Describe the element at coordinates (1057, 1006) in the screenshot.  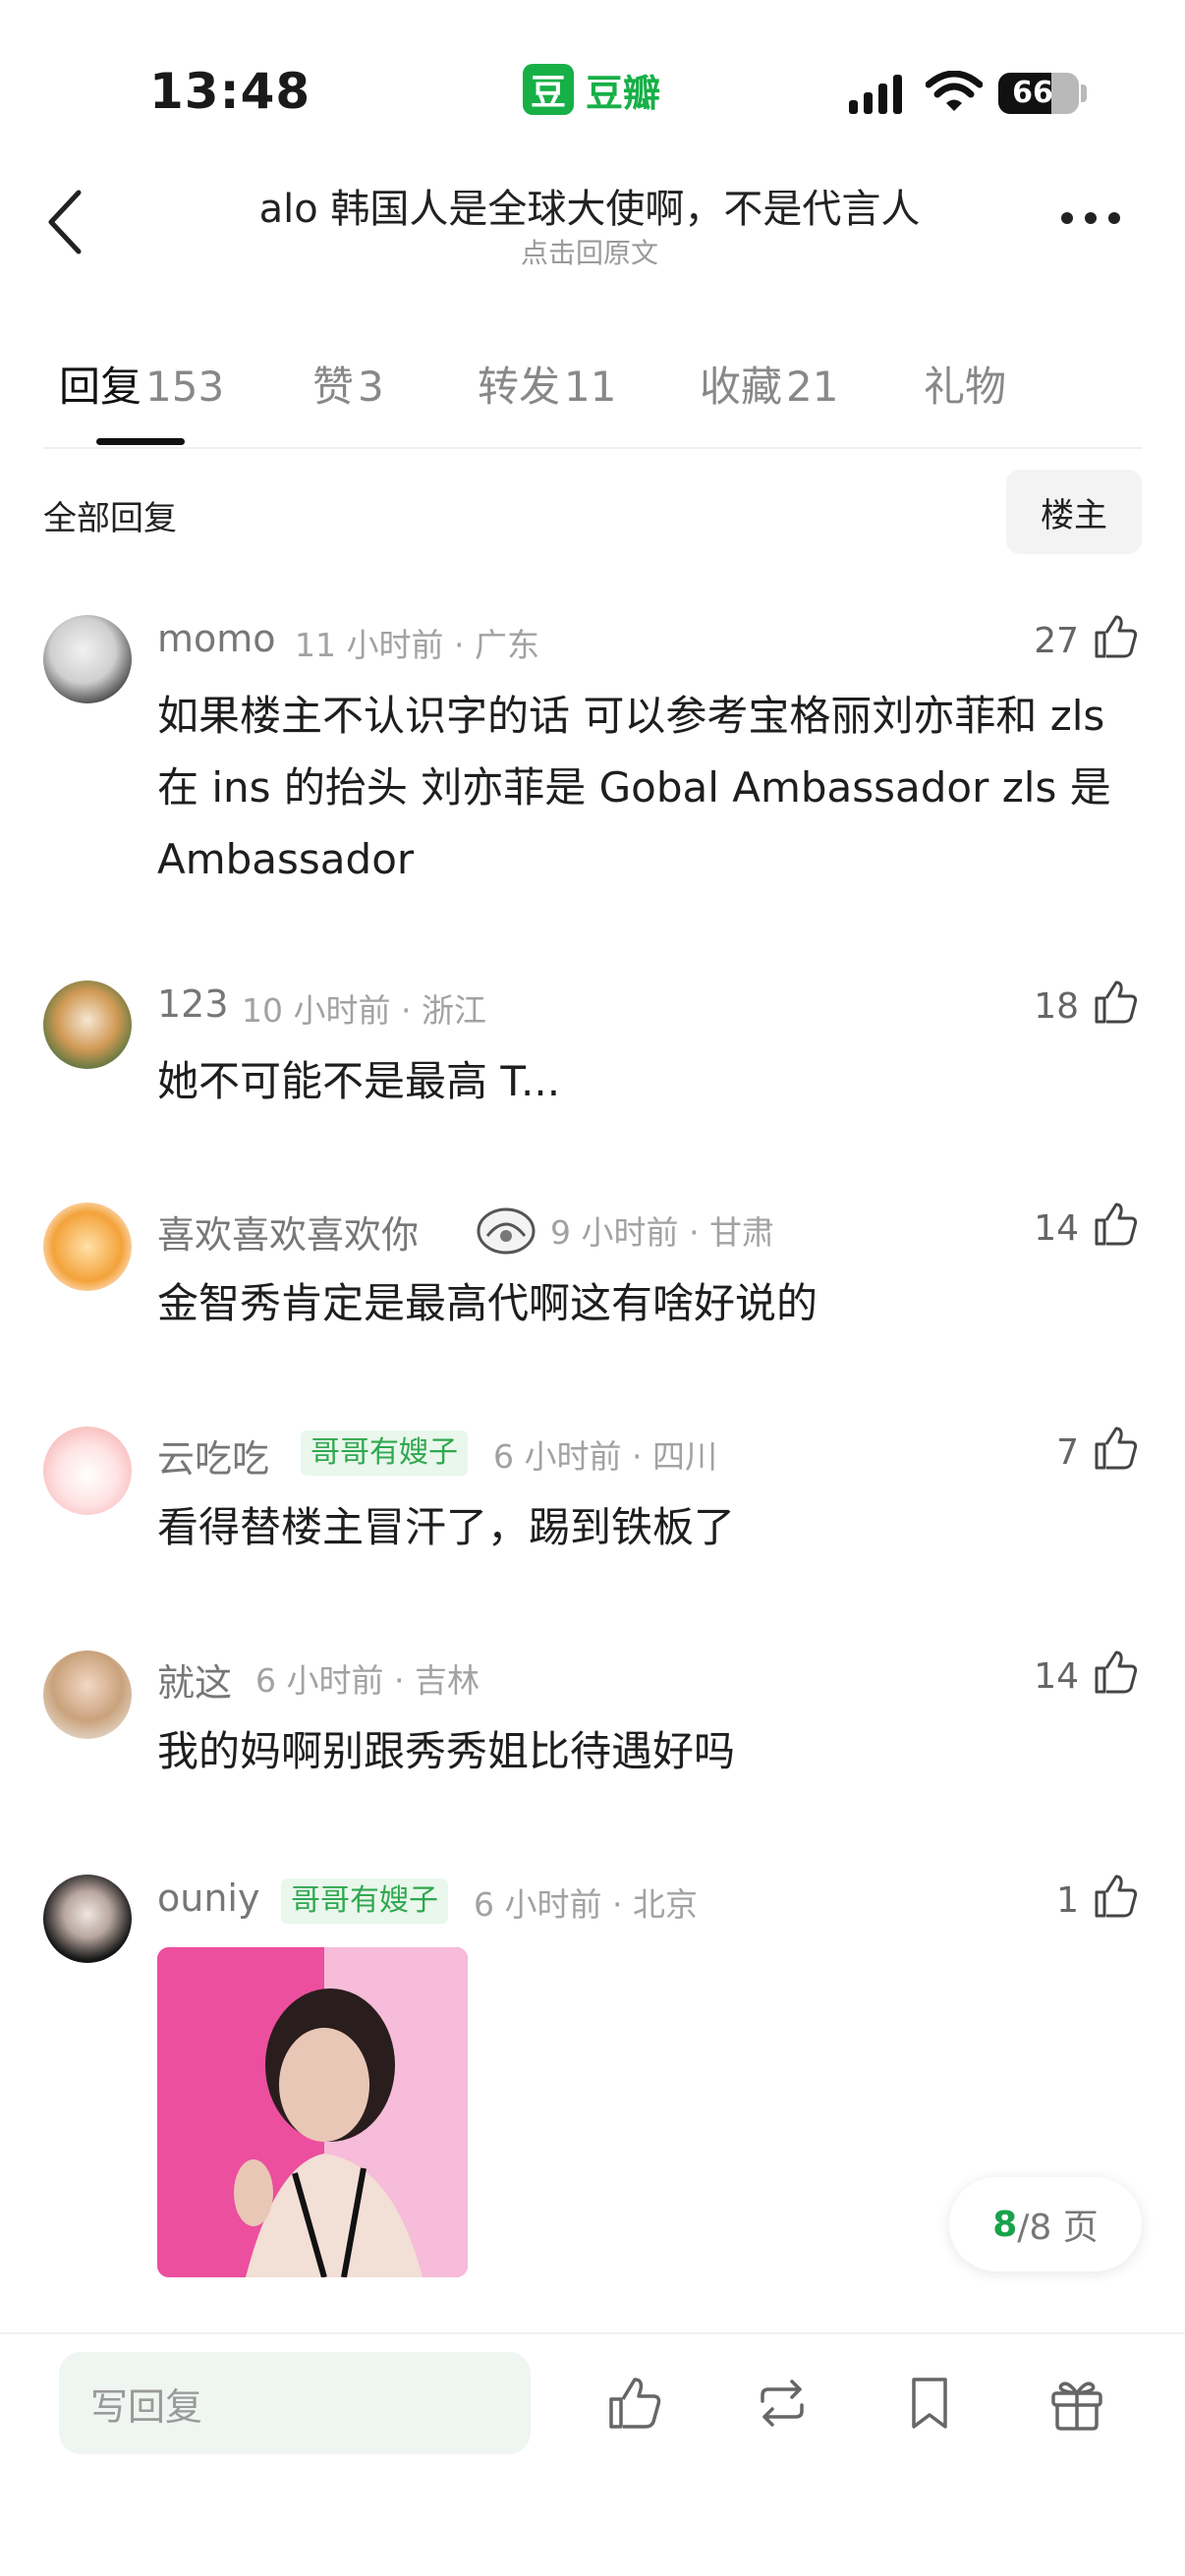
I see `like-count: 18` at that location.